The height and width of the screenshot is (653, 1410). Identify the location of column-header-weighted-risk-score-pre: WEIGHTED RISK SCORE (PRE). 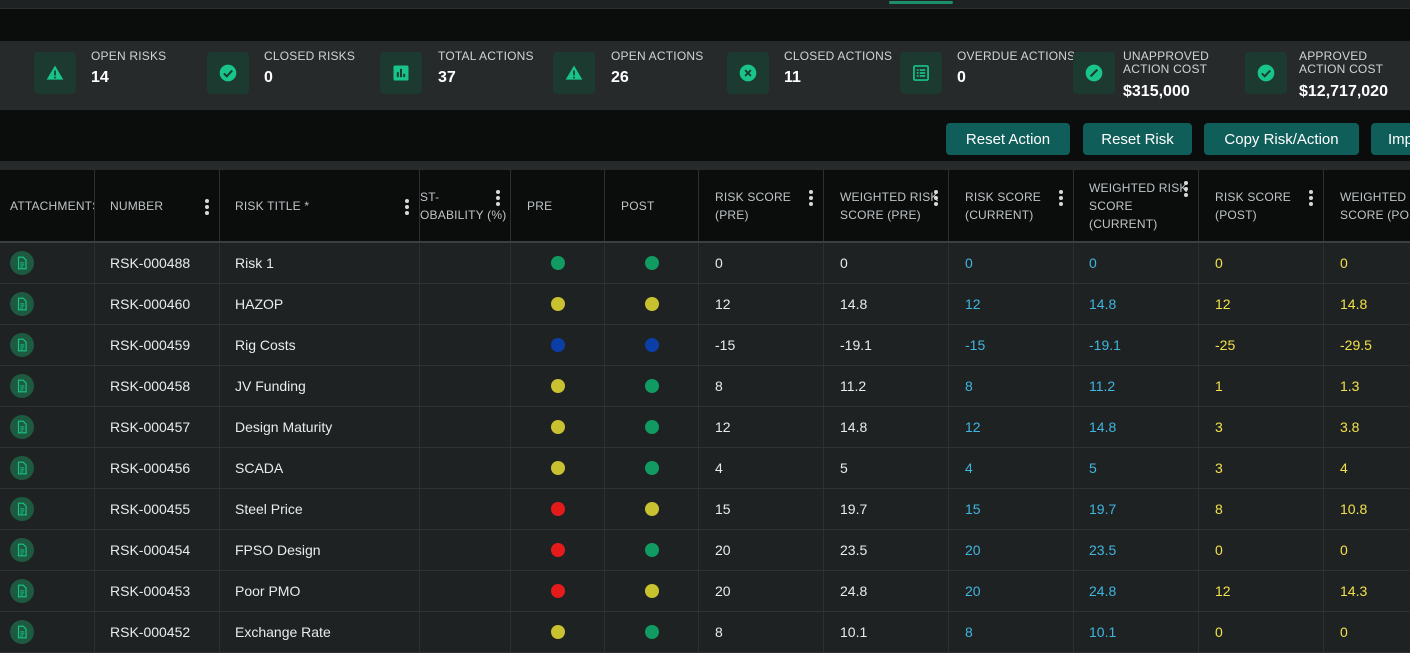
(886, 205).